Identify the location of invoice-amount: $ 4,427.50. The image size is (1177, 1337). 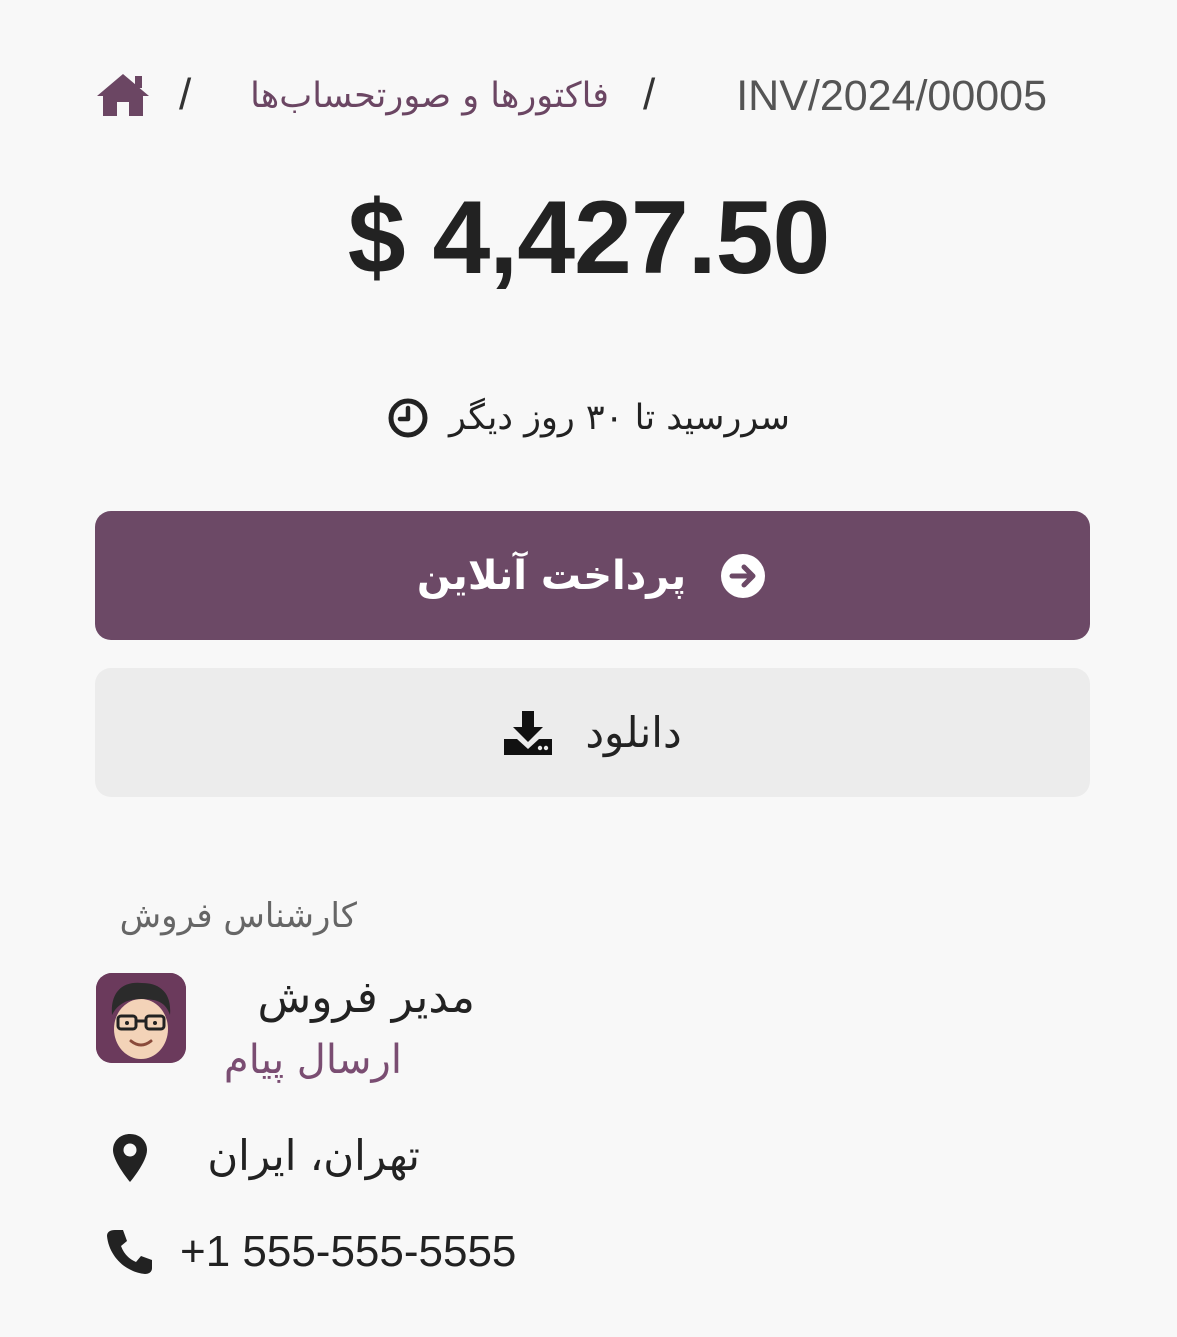
(589, 238).